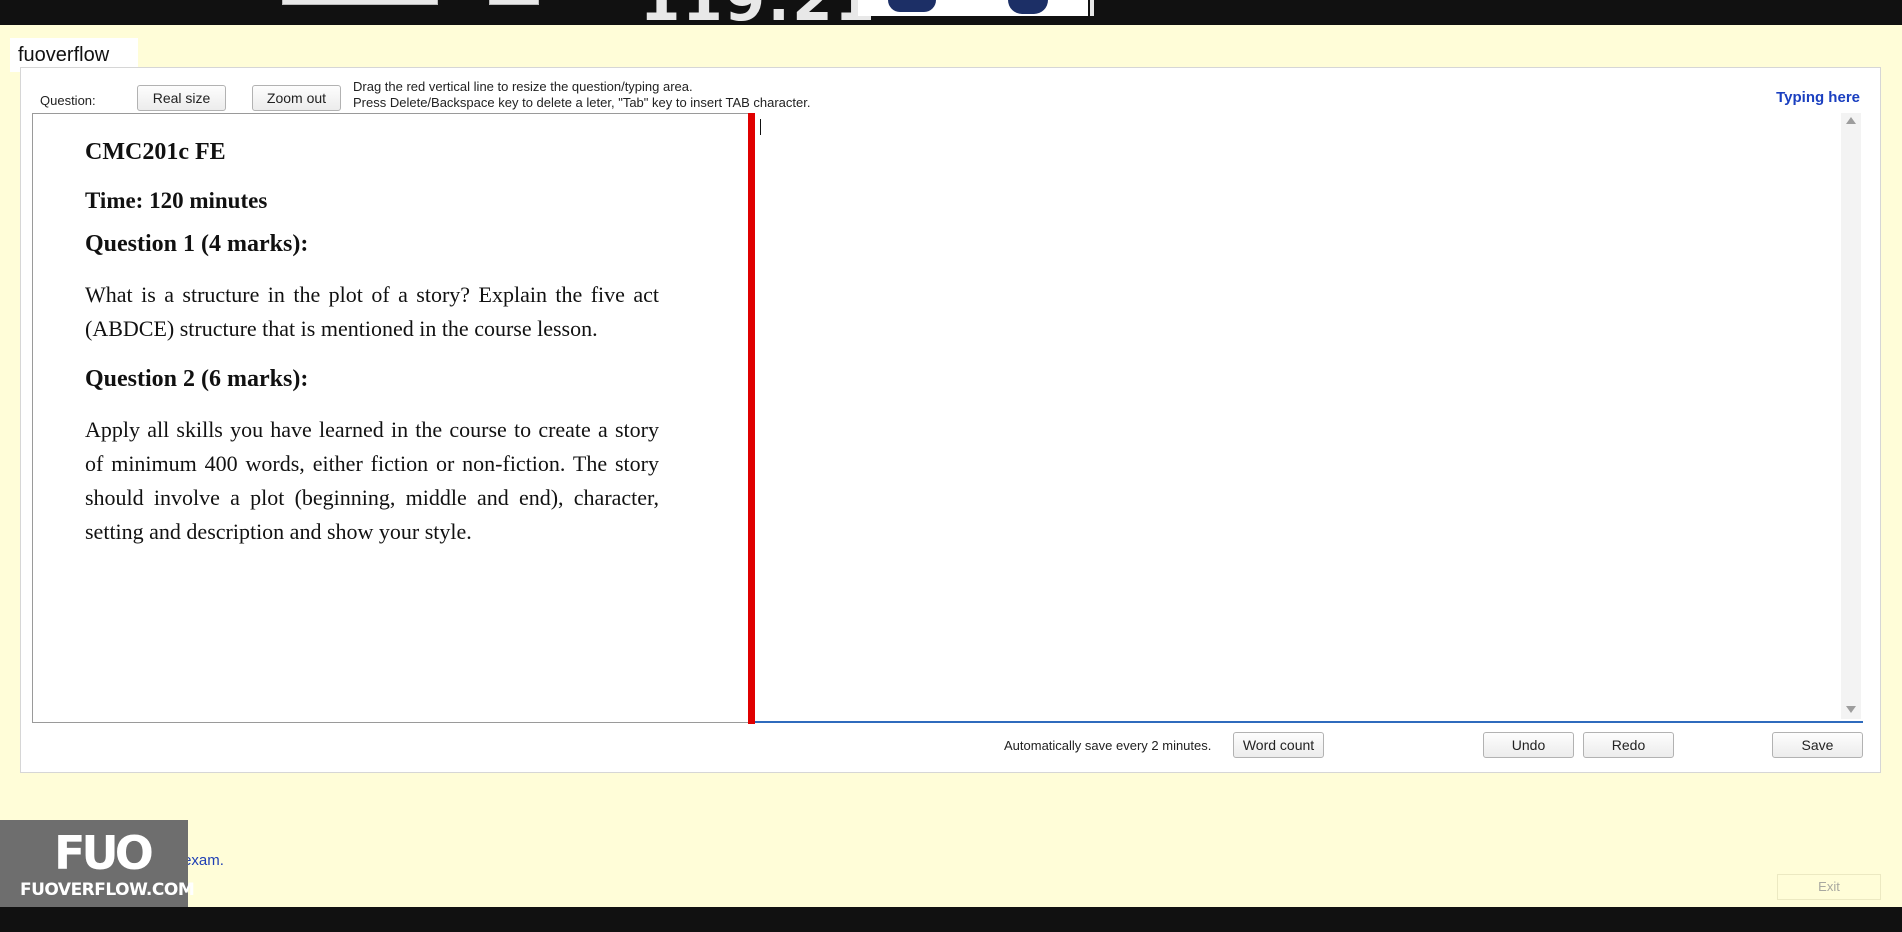 This screenshot has width=1902, height=932. I want to click on header-image-left-icon, so click(912, 6).